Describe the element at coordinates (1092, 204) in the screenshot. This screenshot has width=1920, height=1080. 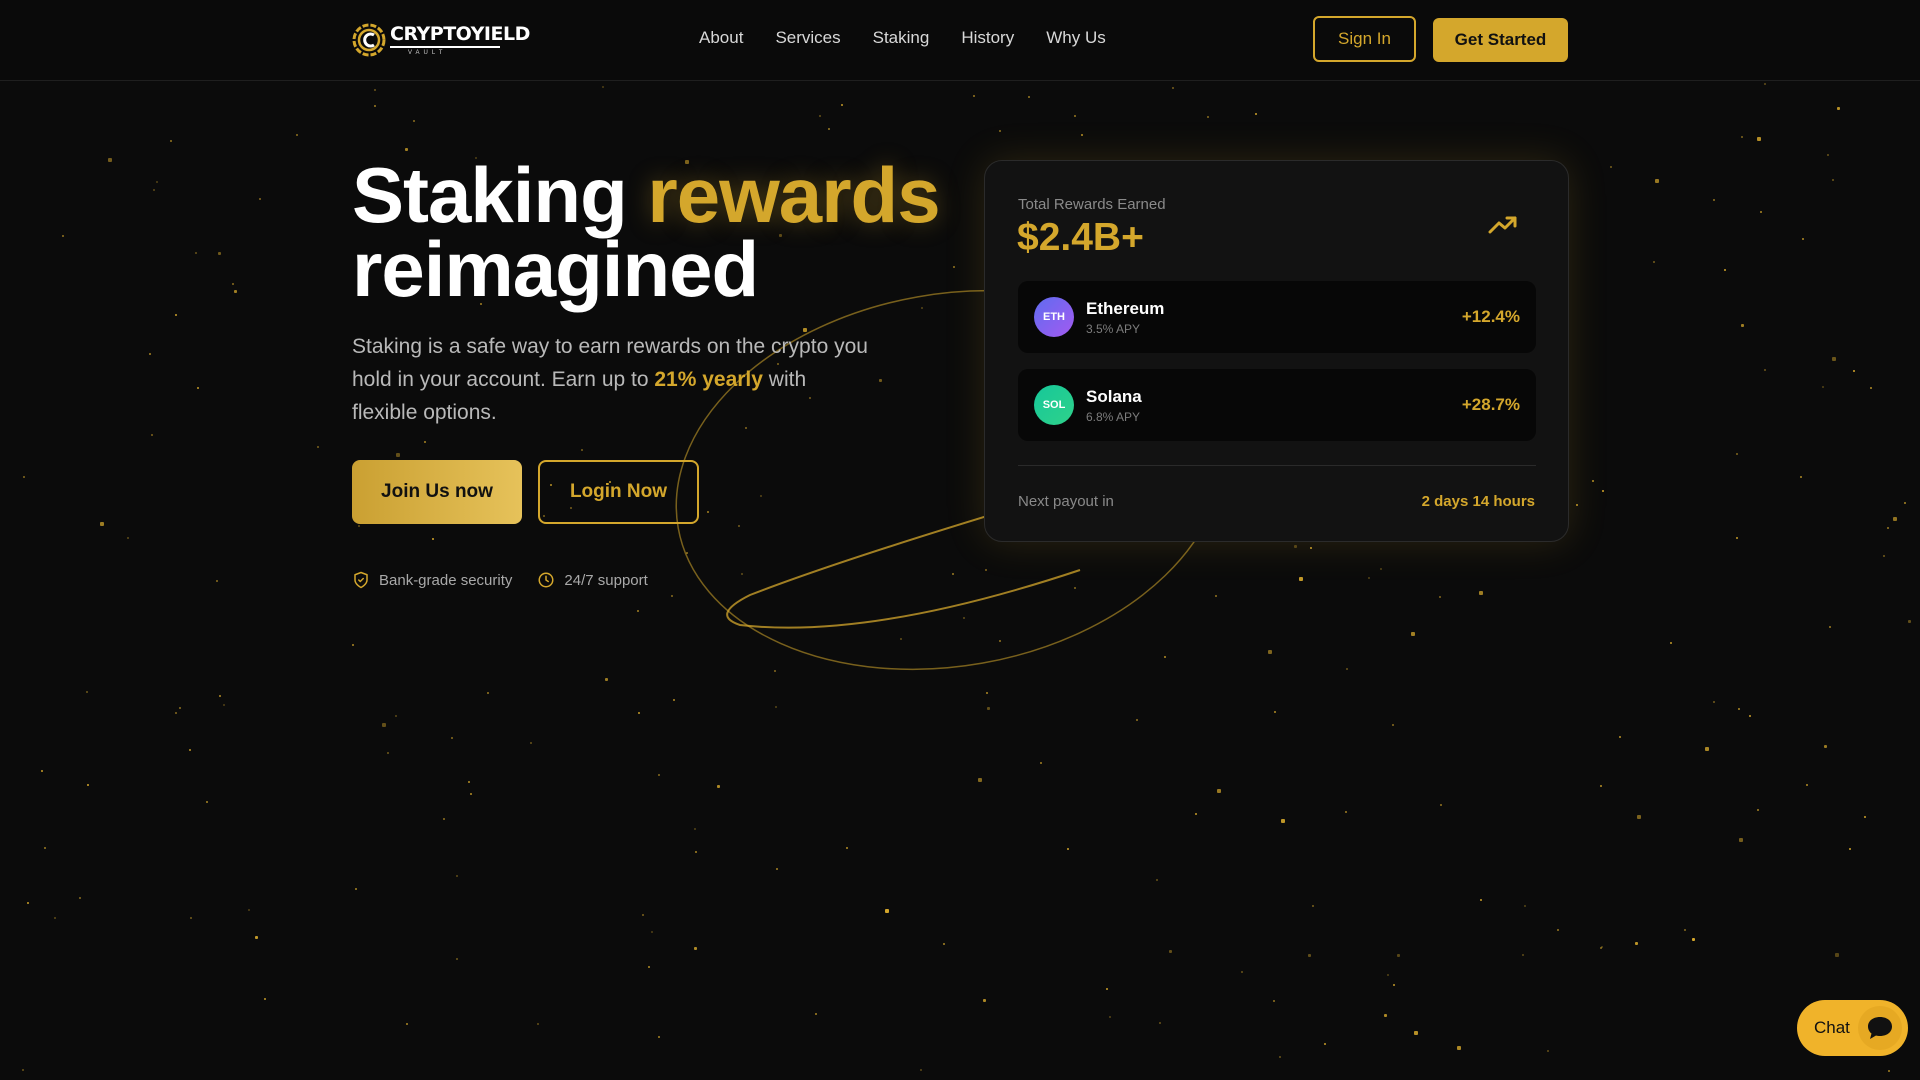
I see `rewards-label: Total Rewards Earned` at that location.